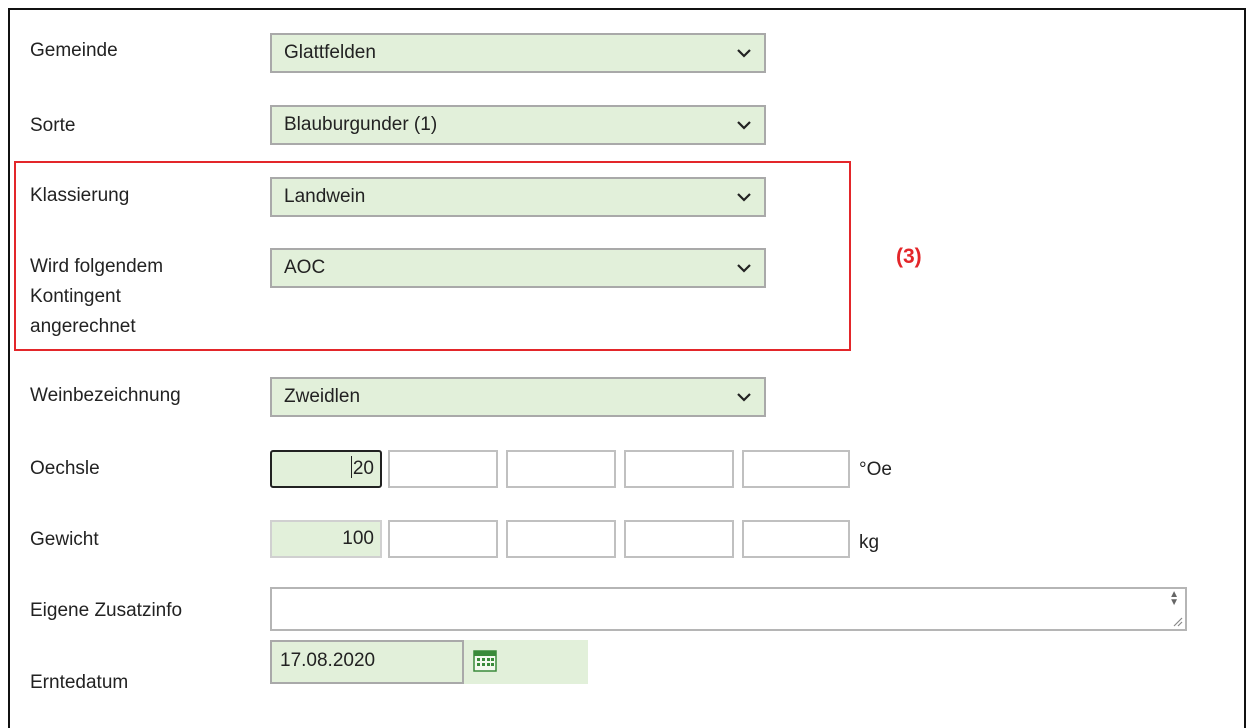  What do you see at coordinates (518, 268) in the screenshot?
I see `kontingent-select: AOC` at bounding box center [518, 268].